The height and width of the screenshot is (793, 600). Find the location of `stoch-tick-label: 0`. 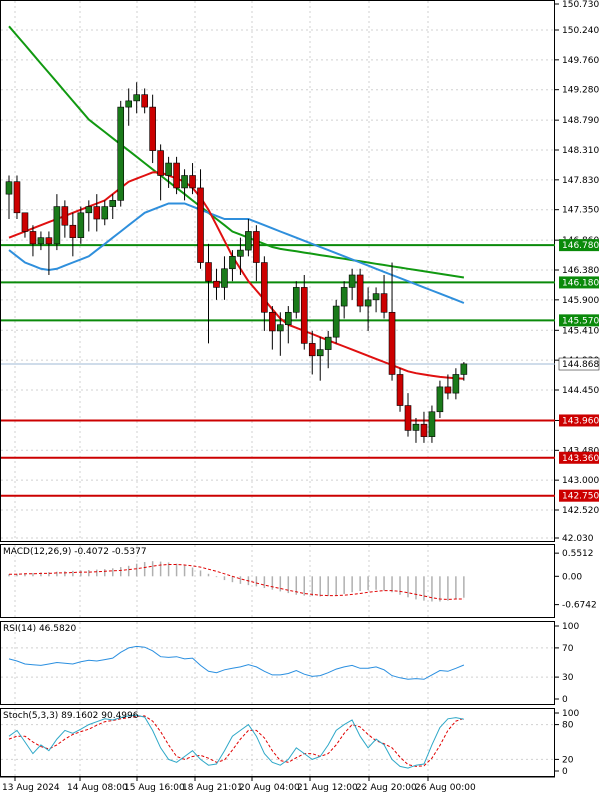

stoch-tick-label: 0 is located at coordinates (565, 772).